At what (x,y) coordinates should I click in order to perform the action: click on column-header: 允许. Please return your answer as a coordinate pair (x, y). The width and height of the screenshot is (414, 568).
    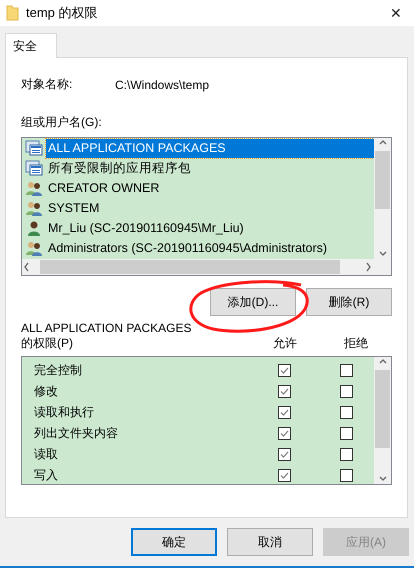
    Looking at the image, I should click on (285, 343).